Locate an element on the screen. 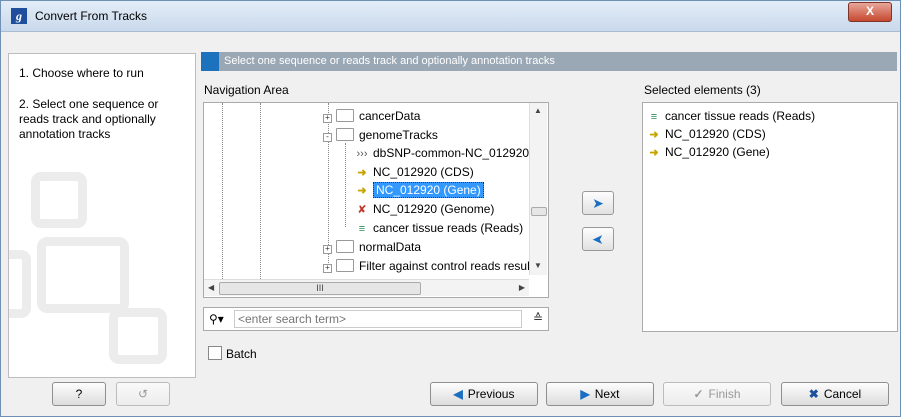 The height and width of the screenshot is (417, 901). arrow-right-icon: ➤ is located at coordinates (598, 203).